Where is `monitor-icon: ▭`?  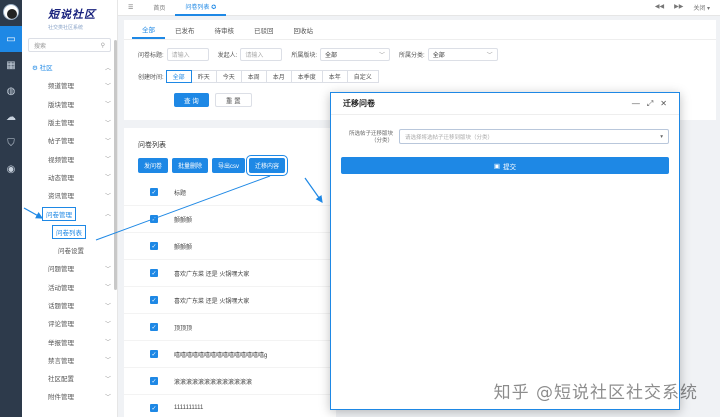 monitor-icon: ▭ is located at coordinates (11, 39).